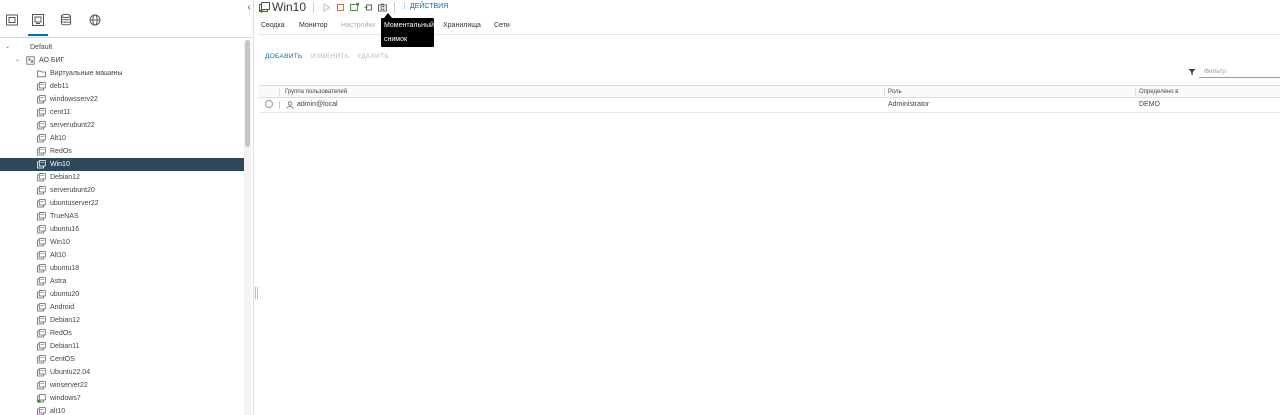 The width and height of the screenshot is (1280, 415). What do you see at coordinates (74, 99) in the screenshot?
I see `tree-item-label: windowsserv22` at bounding box center [74, 99].